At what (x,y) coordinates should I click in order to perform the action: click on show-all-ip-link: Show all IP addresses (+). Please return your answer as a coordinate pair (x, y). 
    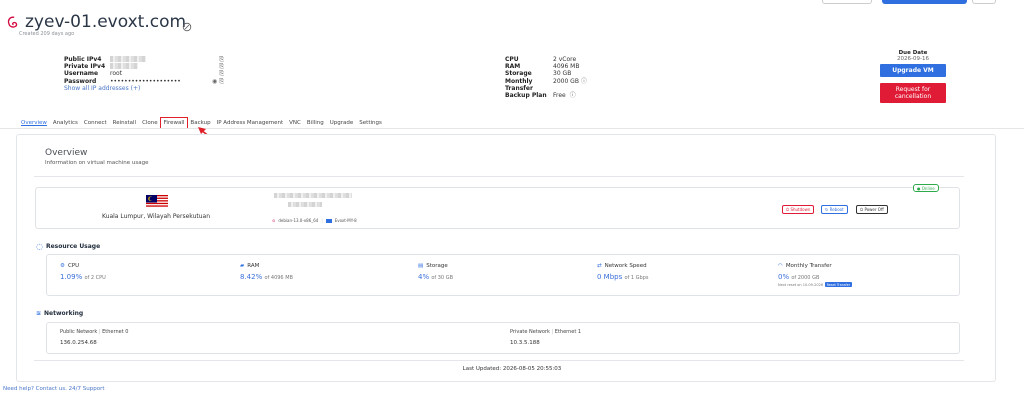
    Looking at the image, I should click on (144, 88).